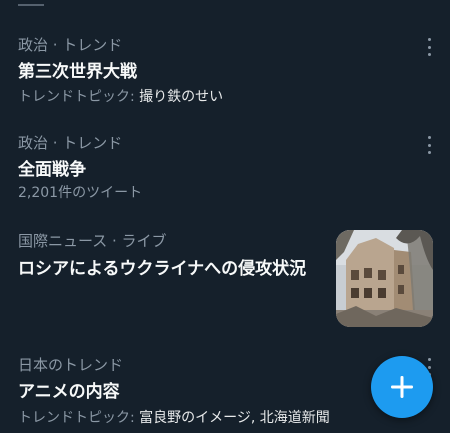 The width and height of the screenshot is (450, 433). I want to click on plus-icon, so click(402, 387).